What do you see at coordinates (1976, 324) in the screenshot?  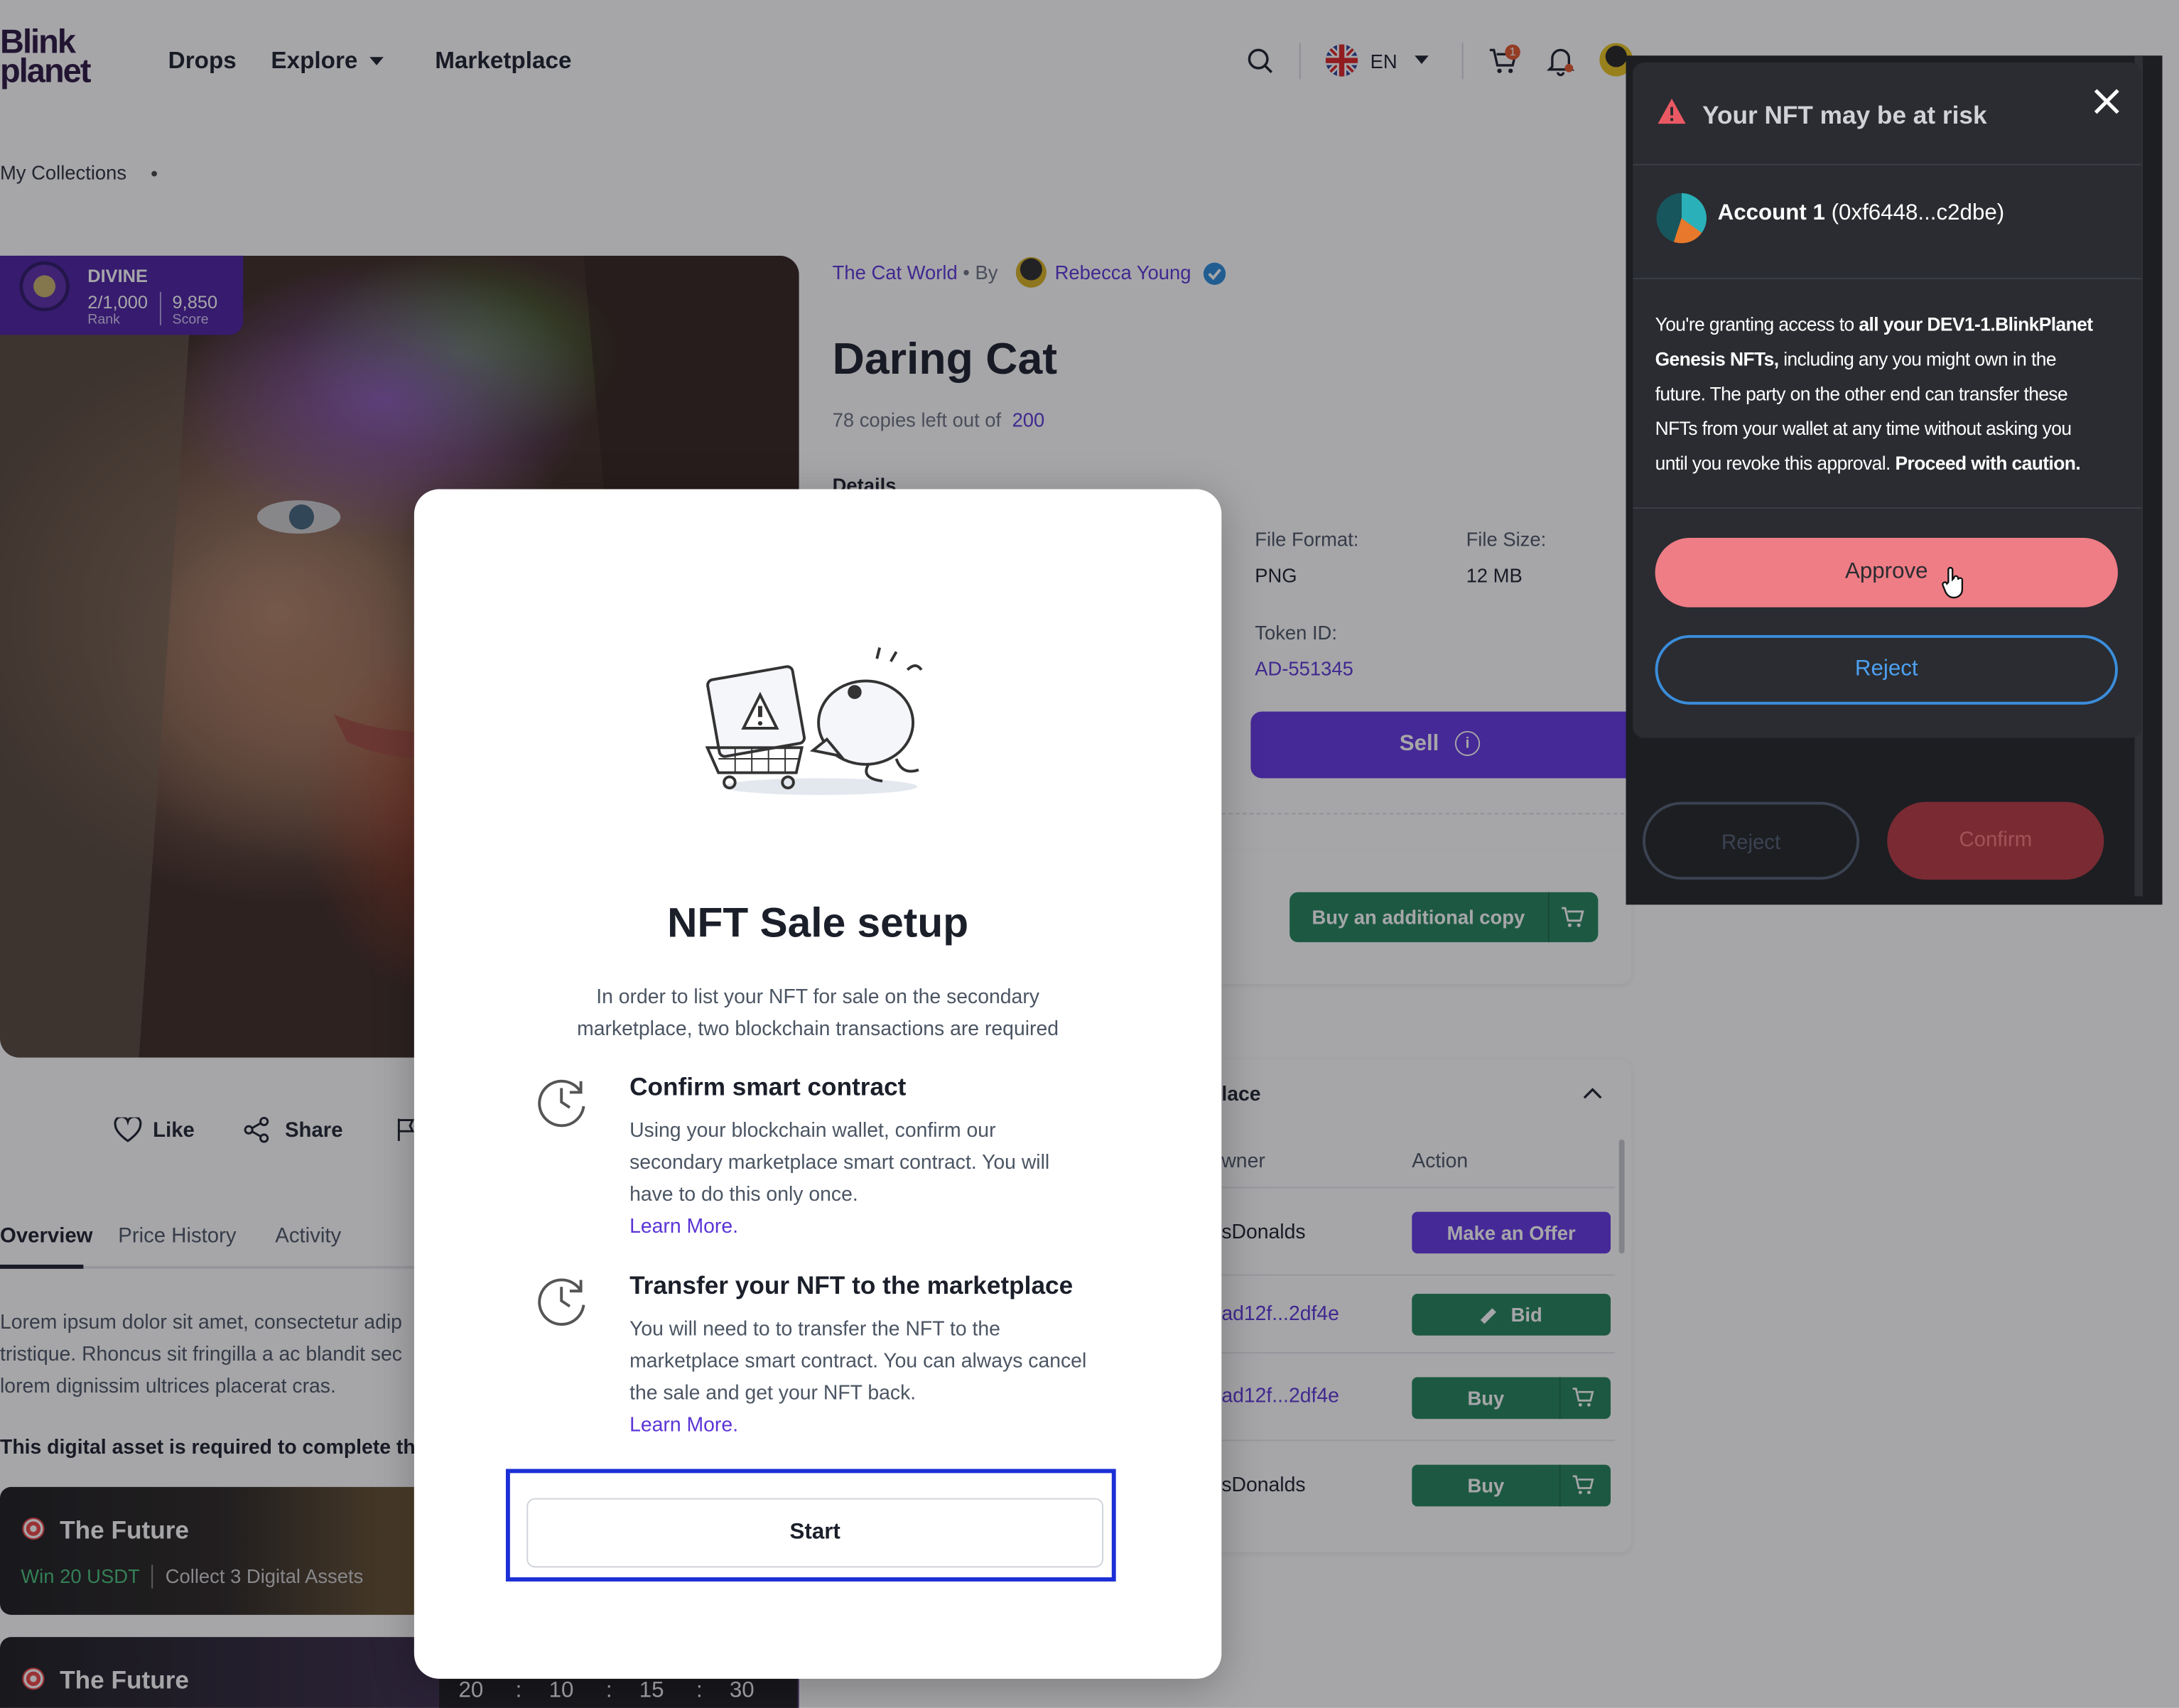 I see `msg-bold: all your DEV1-1.BlinkPlanet` at bounding box center [1976, 324].